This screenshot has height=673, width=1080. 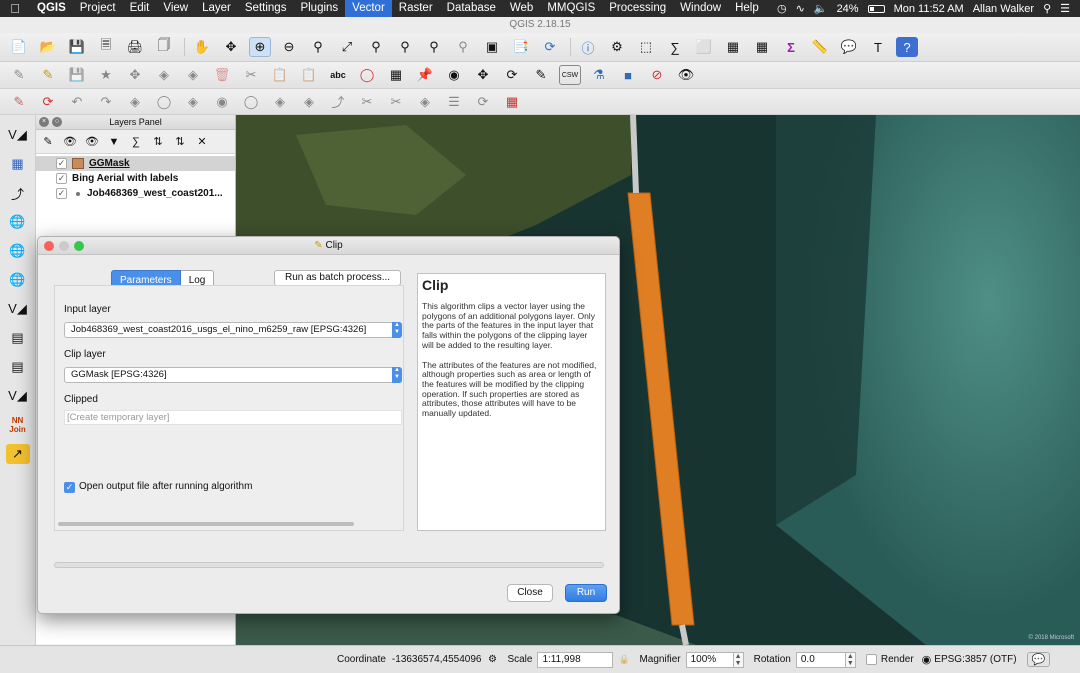 I want to click on coordinate-value: -13636574,4554096, so click(x=437, y=659).